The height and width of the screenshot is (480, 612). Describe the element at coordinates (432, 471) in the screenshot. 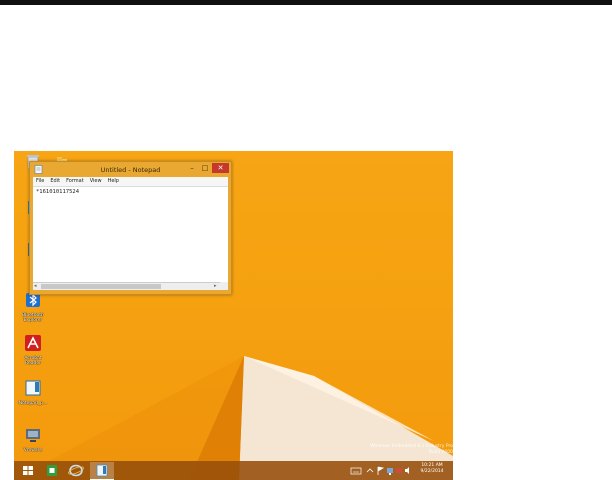

I see `clock-date: 9/22/2014` at that location.